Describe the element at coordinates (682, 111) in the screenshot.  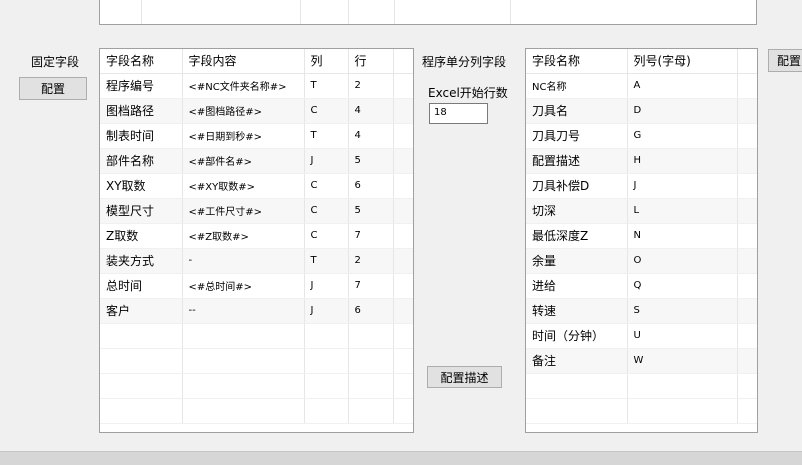
I see `cell-column-letter: D` at that location.